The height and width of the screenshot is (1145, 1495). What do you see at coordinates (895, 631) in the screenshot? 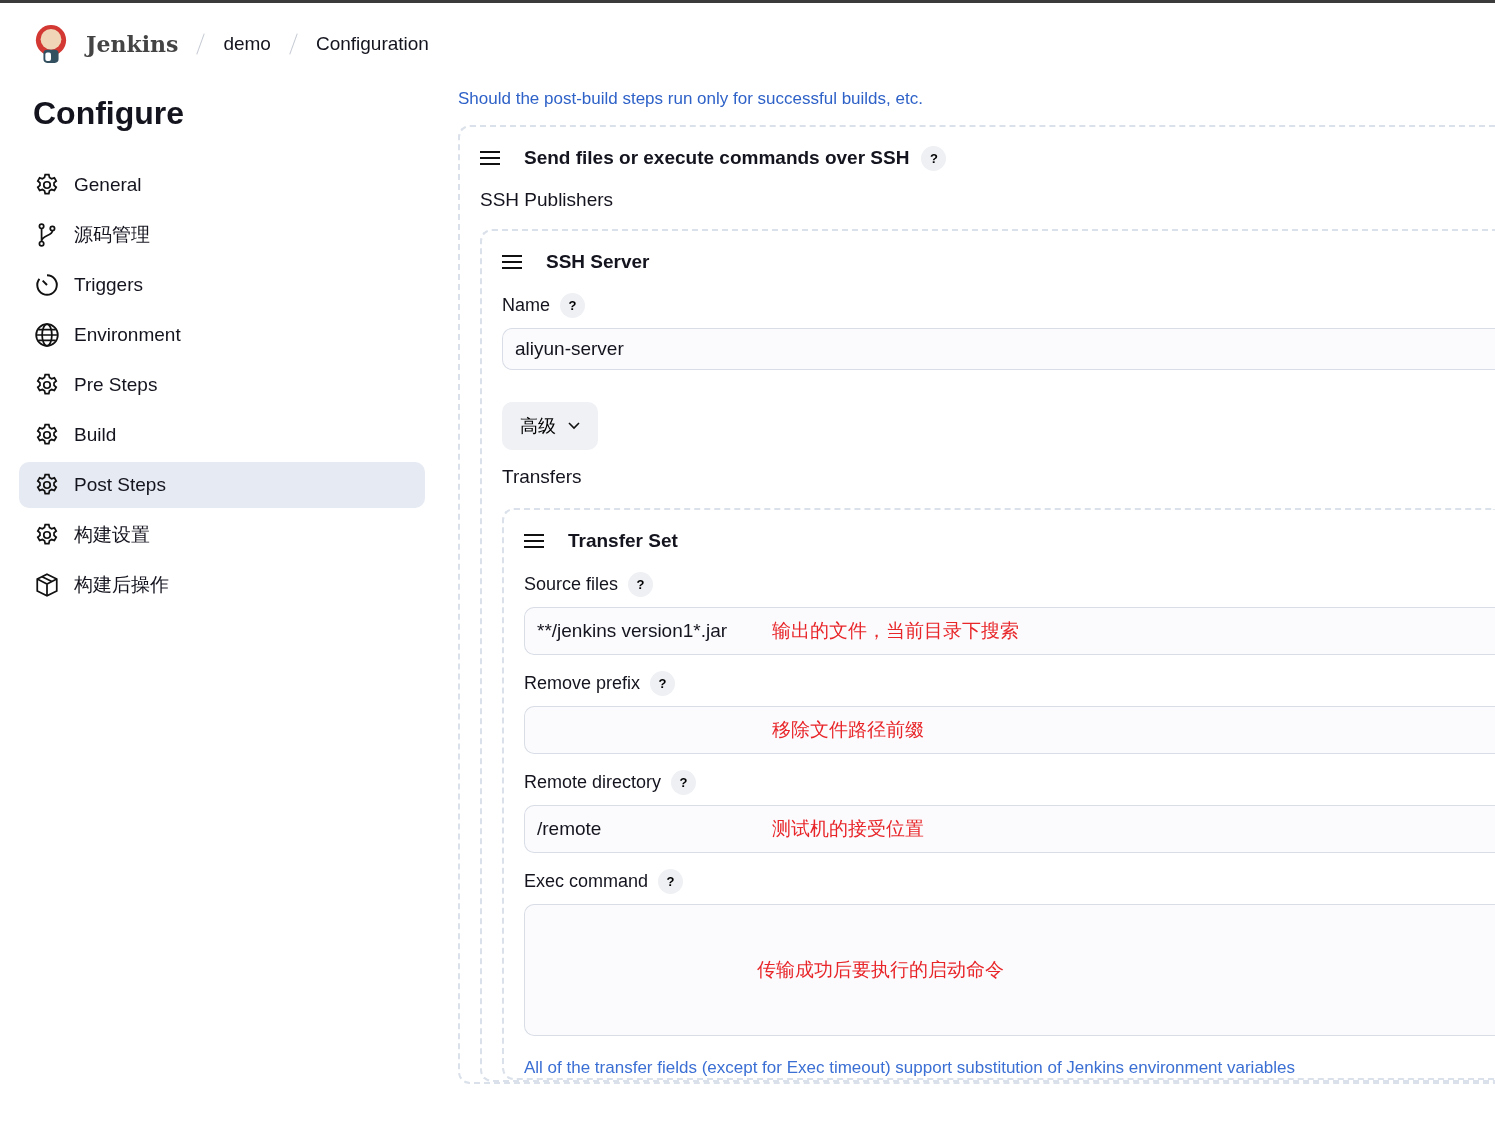
I see `annotation-text: 输出的文件，当前目录下搜索` at bounding box center [895, 631].